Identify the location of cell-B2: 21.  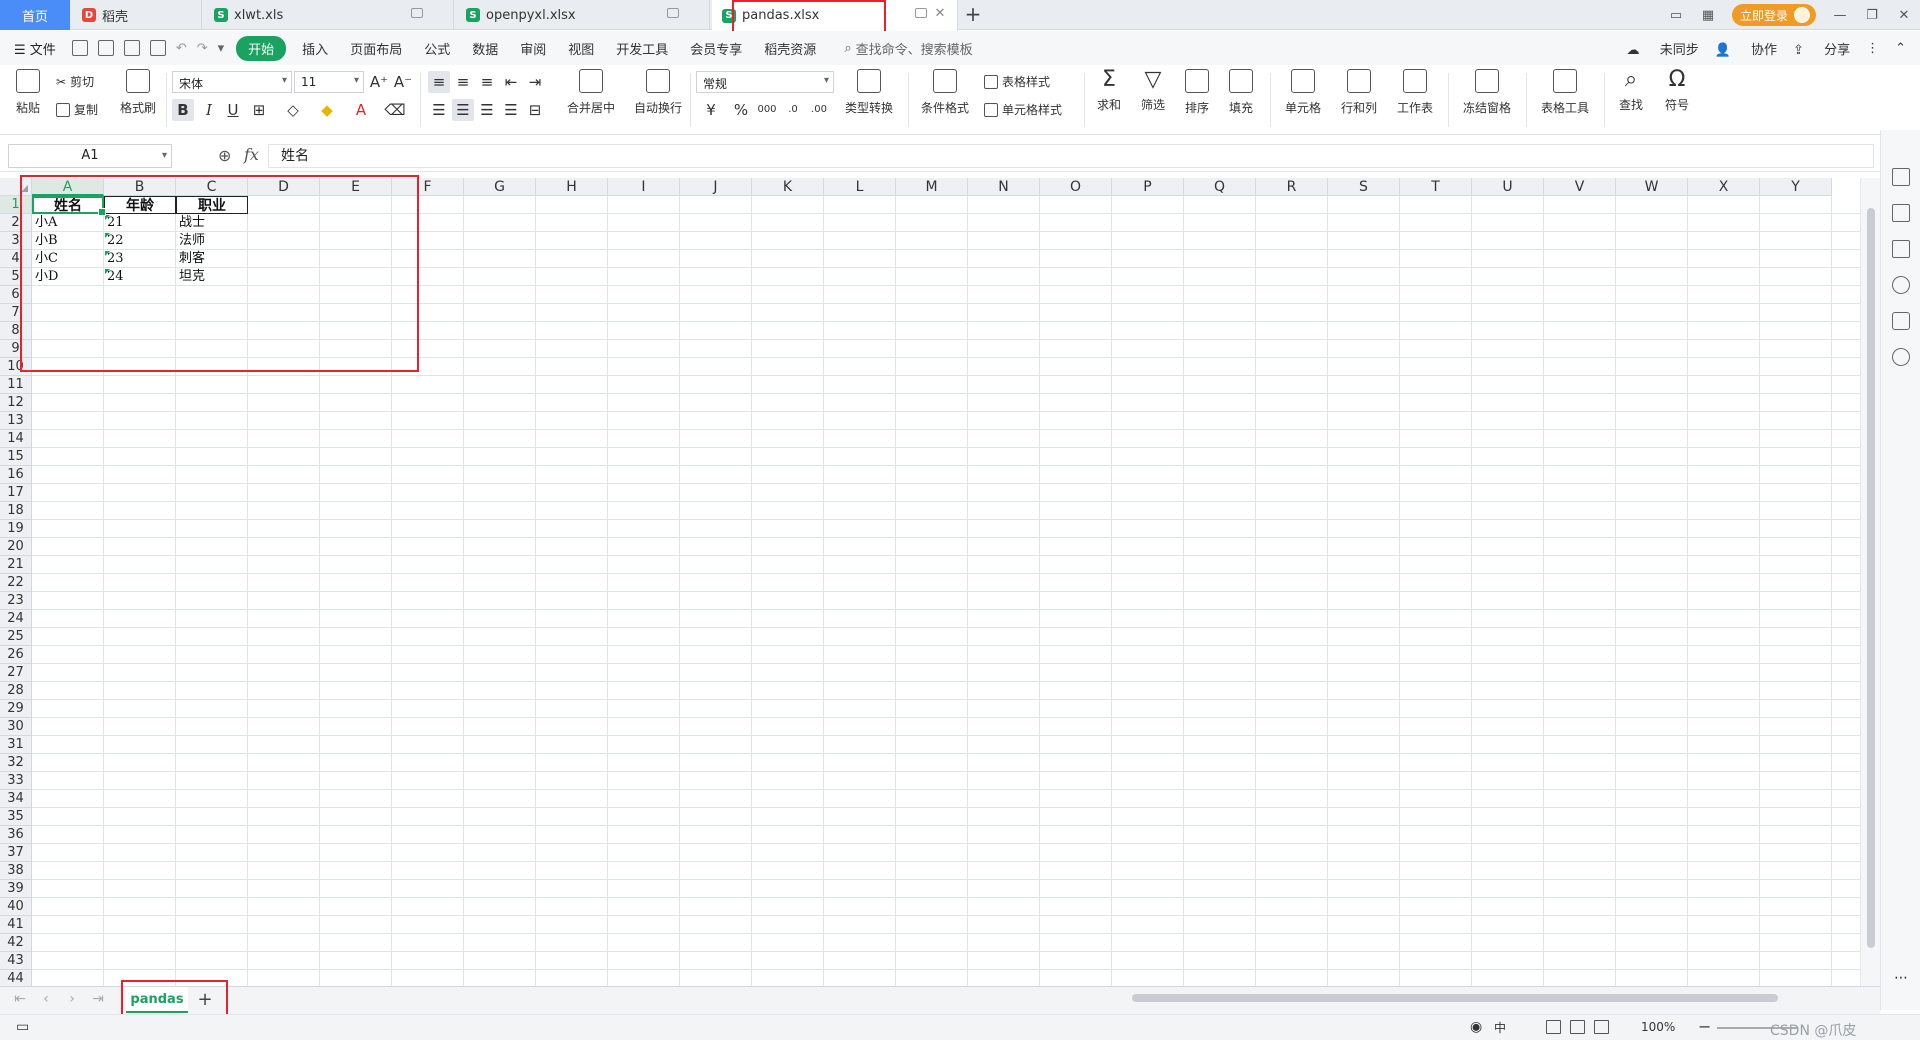
(140, 223).